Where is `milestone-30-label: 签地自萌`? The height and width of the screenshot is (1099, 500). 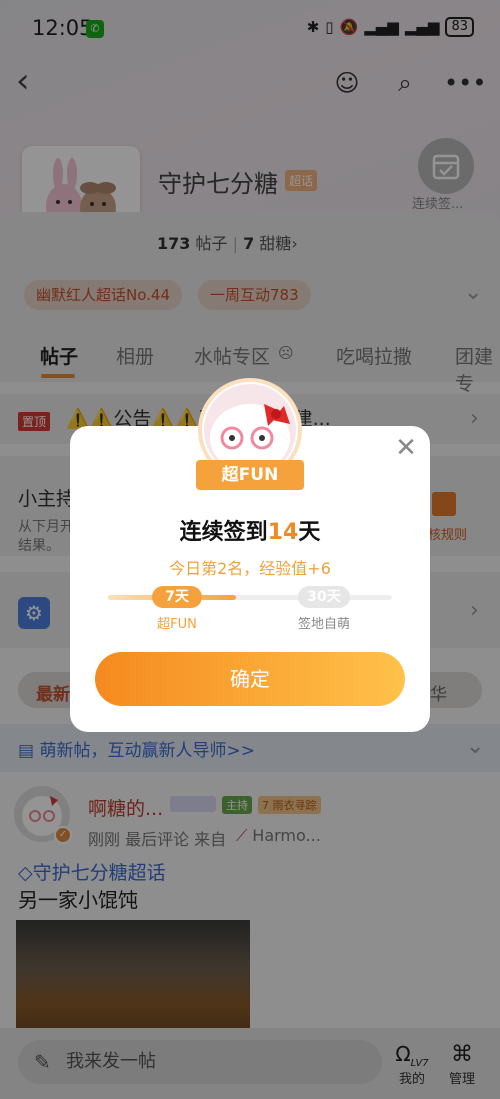 milestone-30-label: 签地自萌 is located at coordinates (323, 624).